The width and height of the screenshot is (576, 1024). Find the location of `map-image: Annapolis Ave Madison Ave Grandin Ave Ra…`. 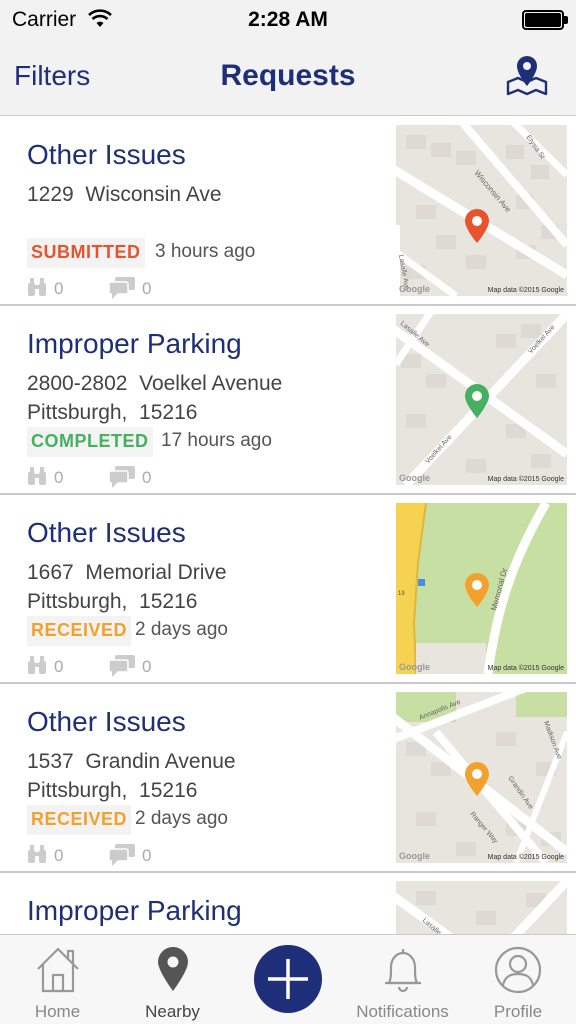

map-image: Annapolis Ave Madison Ave Grandin Ave Ra… is located at coordinates (481, 777).